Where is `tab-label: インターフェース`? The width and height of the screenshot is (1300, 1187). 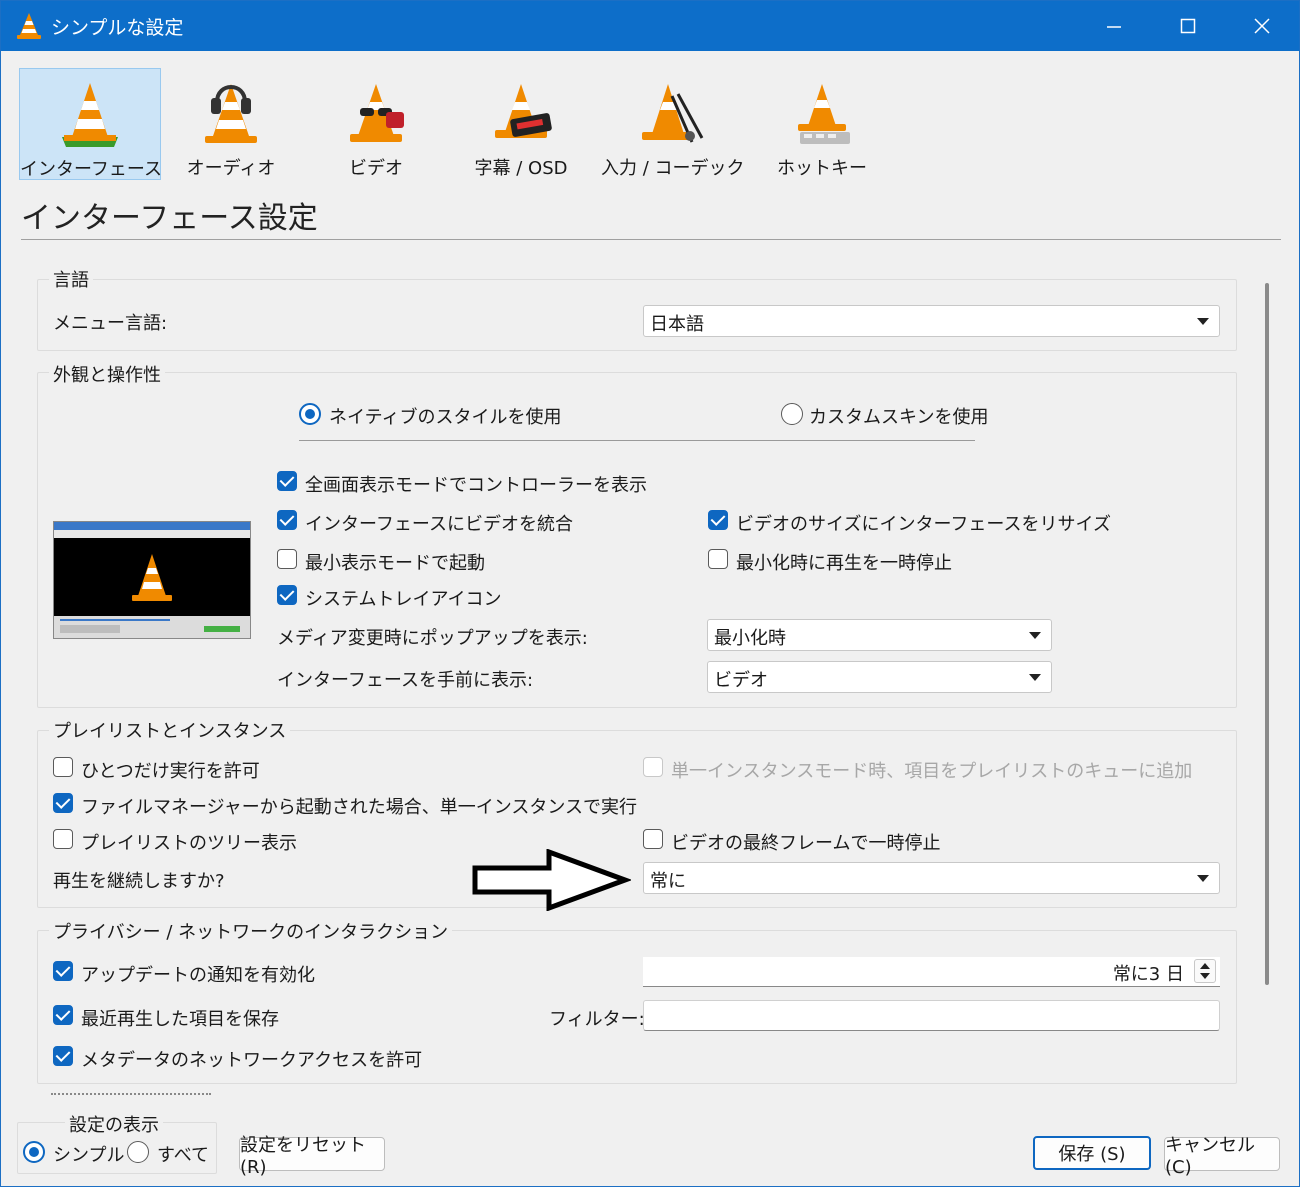 tab-label: インターフェース is located at coordinates (91, 169).